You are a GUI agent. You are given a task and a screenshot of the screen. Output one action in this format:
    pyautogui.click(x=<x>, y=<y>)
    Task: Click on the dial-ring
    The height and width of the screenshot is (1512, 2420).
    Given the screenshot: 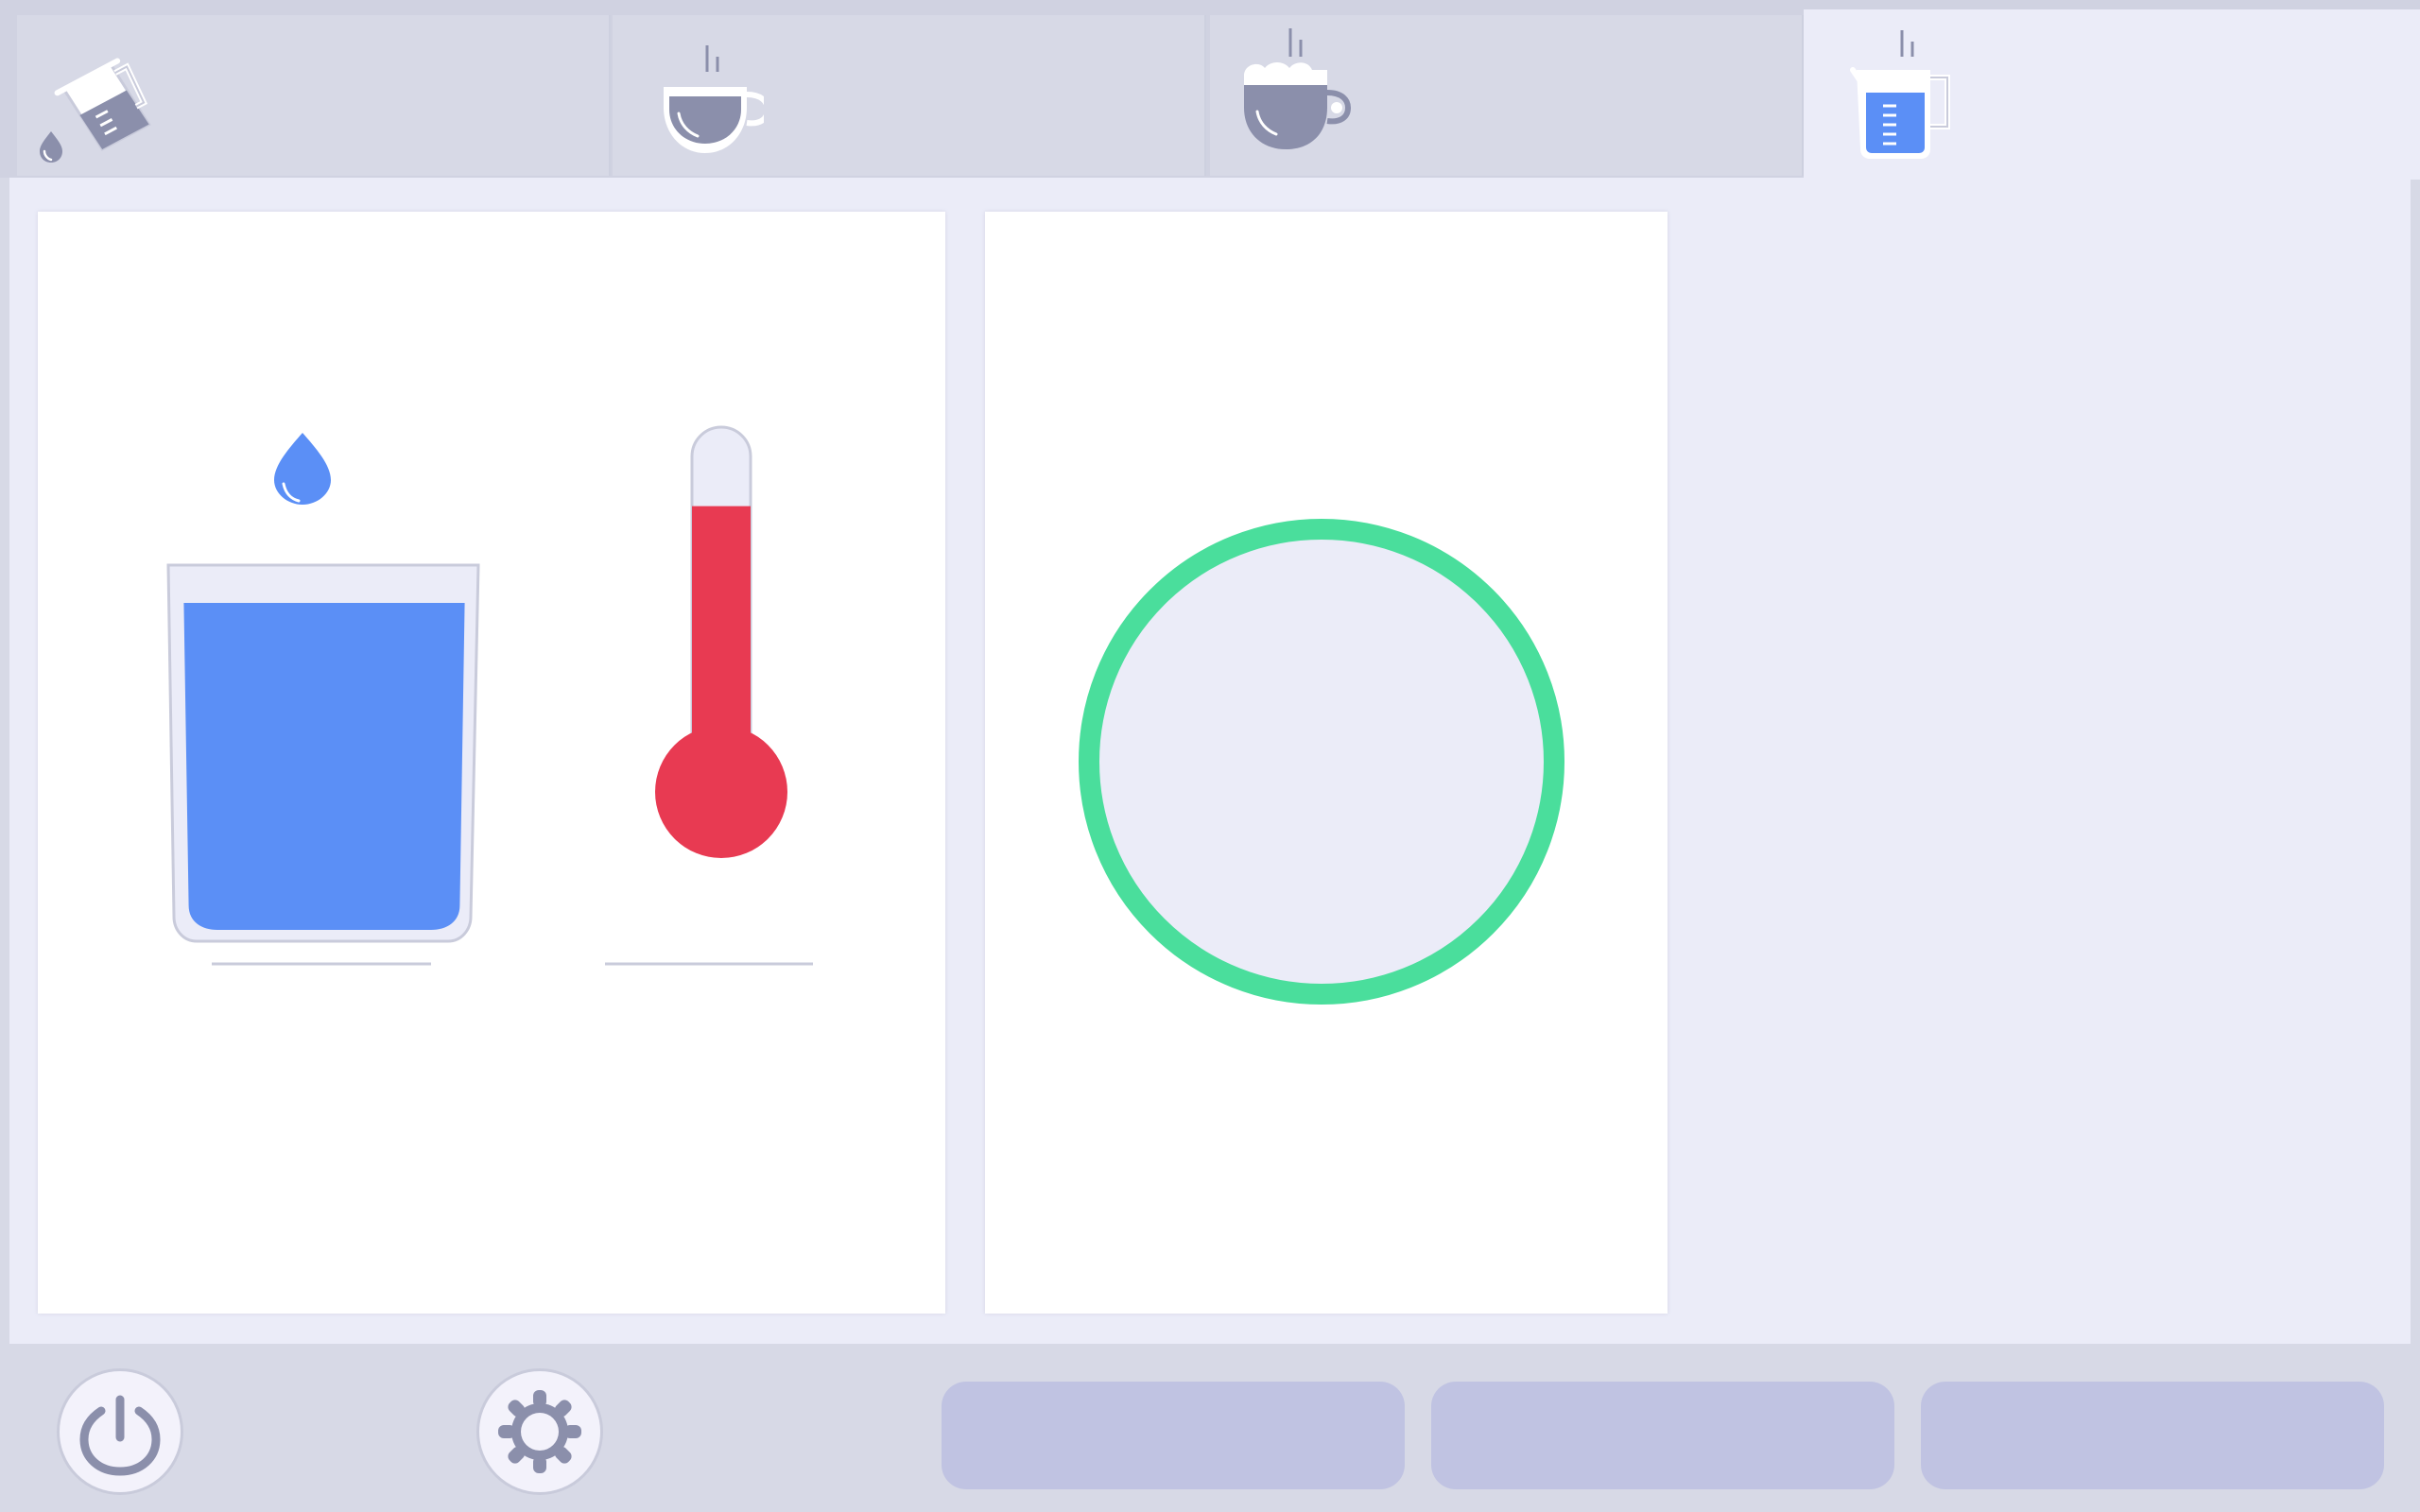 What is the action you would take?
    pyautogui.click(x=1321, y=762)
    